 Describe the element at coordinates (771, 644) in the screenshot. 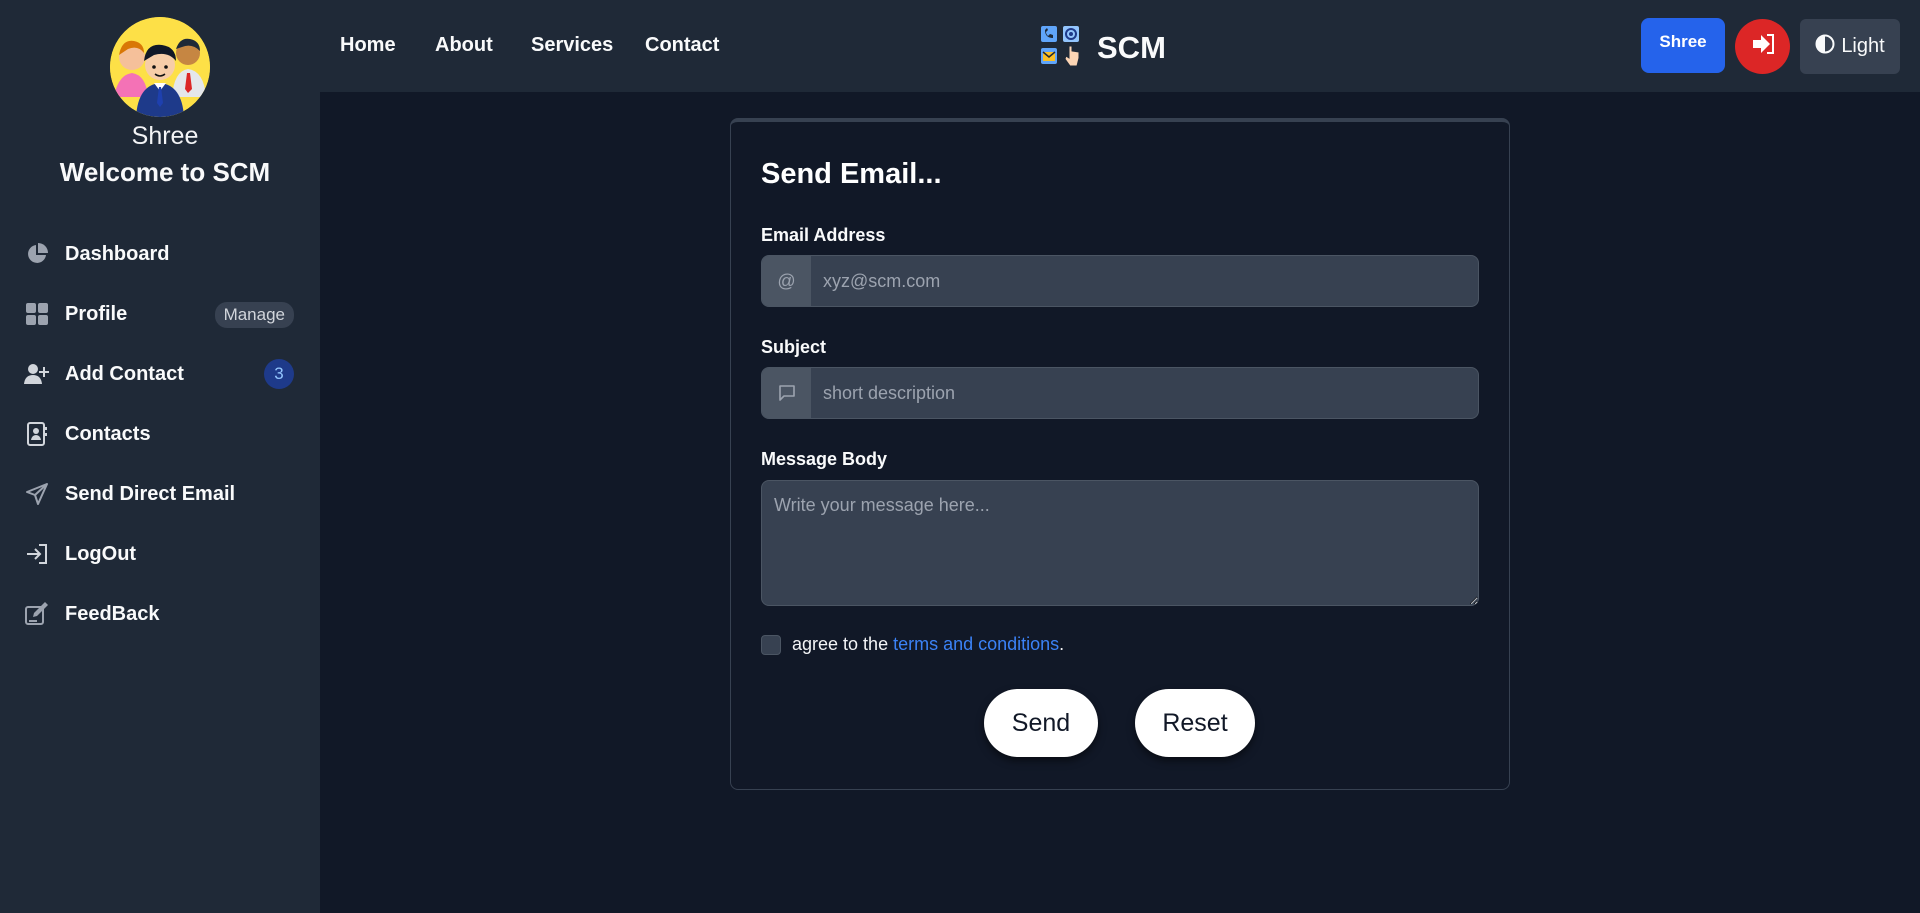

I see `terms-checkbox` at that location.